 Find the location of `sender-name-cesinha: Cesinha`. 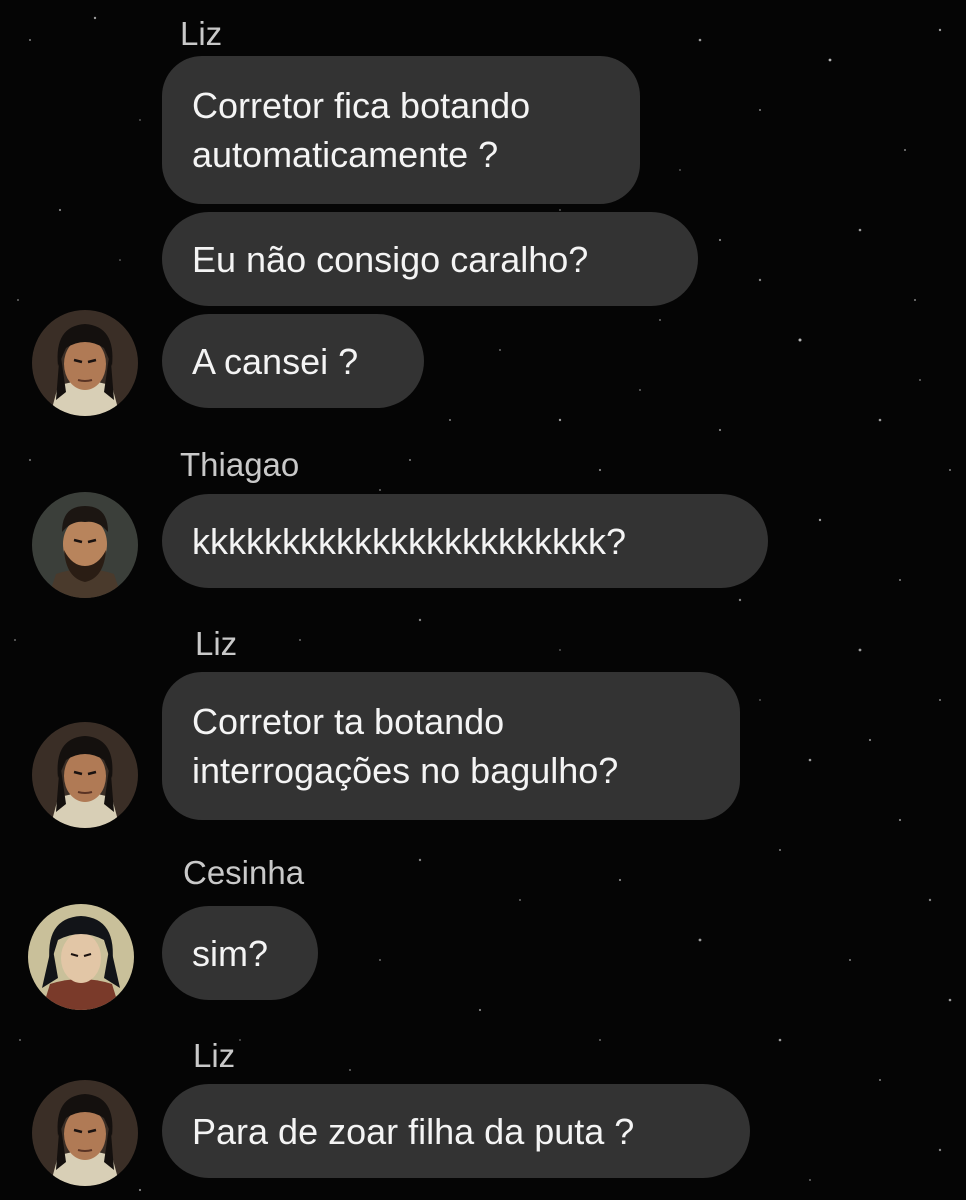

sender-name-cesinha: Cesinha is located at coordinates (244, 872).